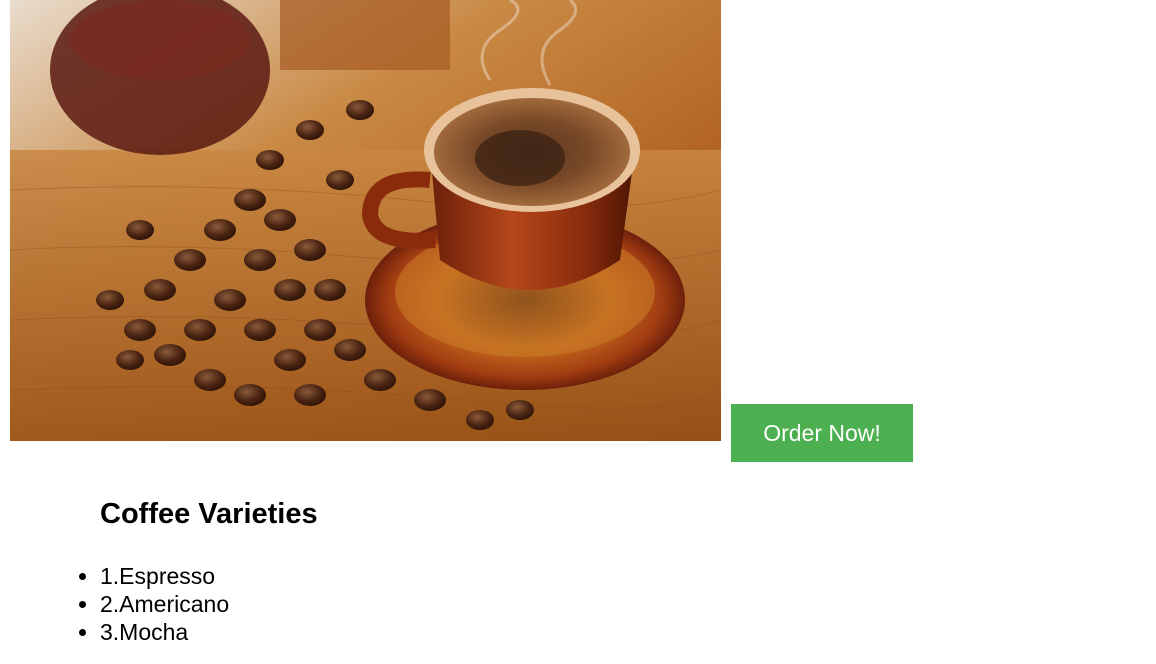 The image size is (1156, 664). What do you see at coordinates (164, 604) in the screenshot?
I see `list-item: 2.Americano` at bounding box center [164, 604].